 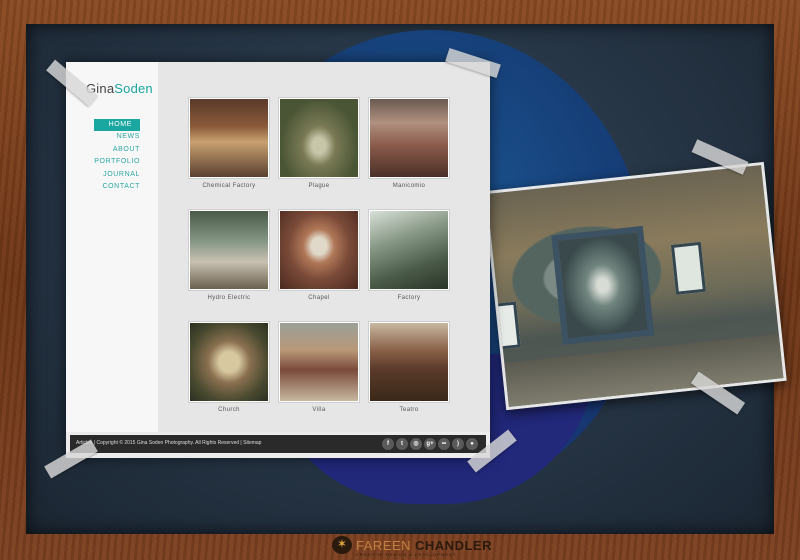 I want to click on photo-window-right, so click(x=688, y=268).